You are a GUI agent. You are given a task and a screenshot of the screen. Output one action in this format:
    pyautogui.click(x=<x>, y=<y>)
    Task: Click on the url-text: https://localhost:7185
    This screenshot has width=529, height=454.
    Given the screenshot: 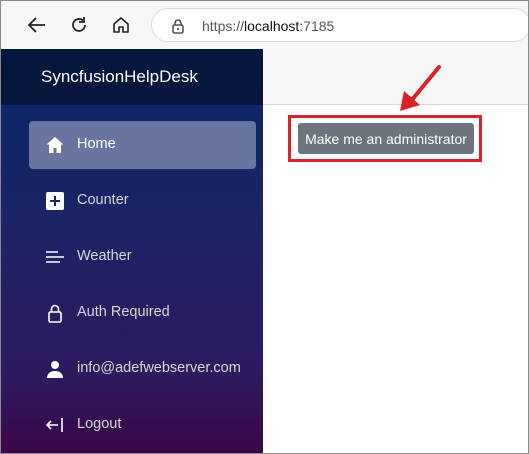 What is the action you would take?
    pyautogui.click(x=268, y=26)
    